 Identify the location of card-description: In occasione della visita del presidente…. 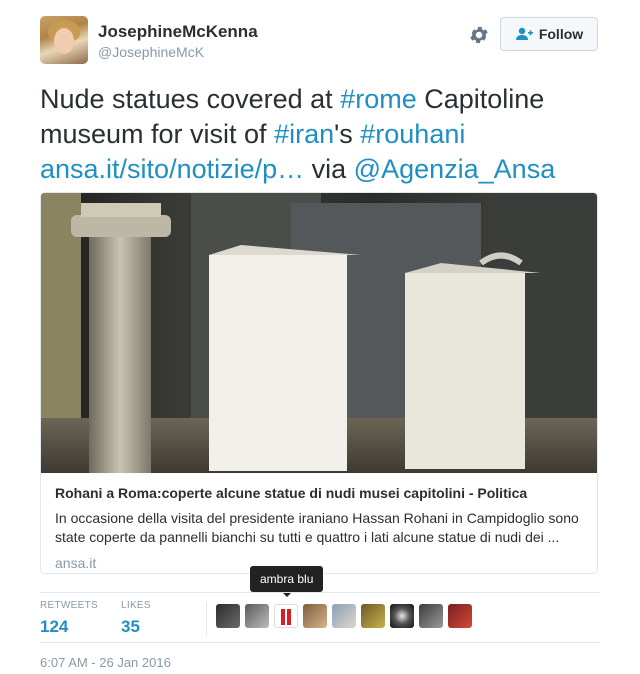
(317, 527).